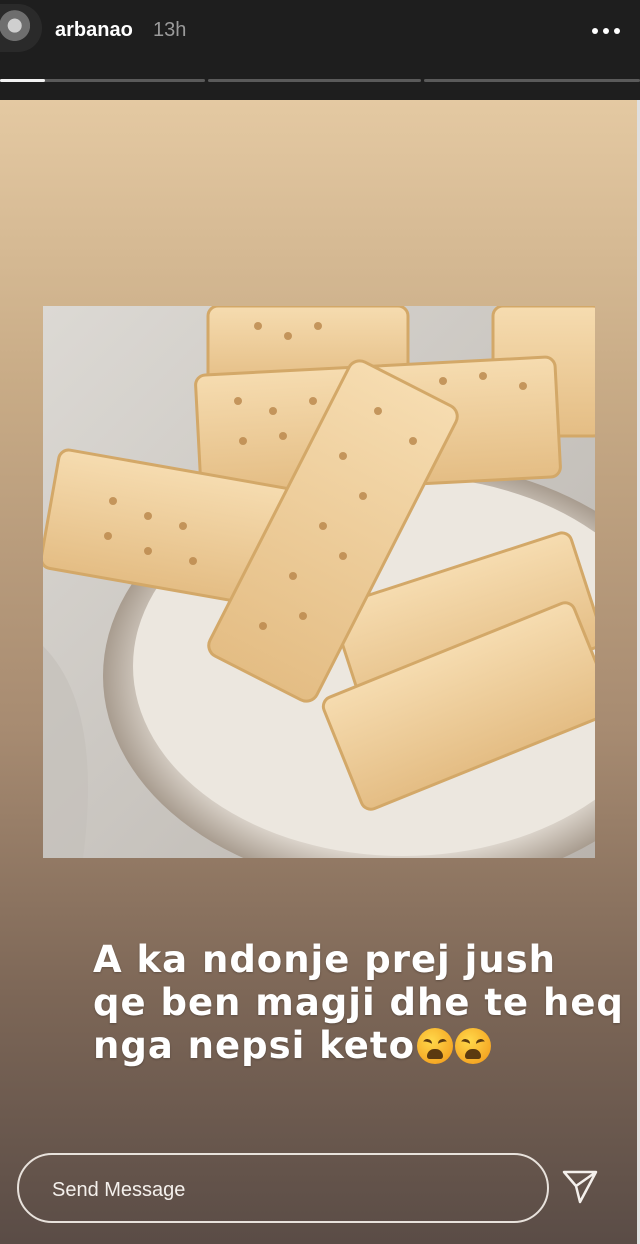 The height and width of the screenshot is (1244, 640). I want to click on avatar, so click(21, 28).